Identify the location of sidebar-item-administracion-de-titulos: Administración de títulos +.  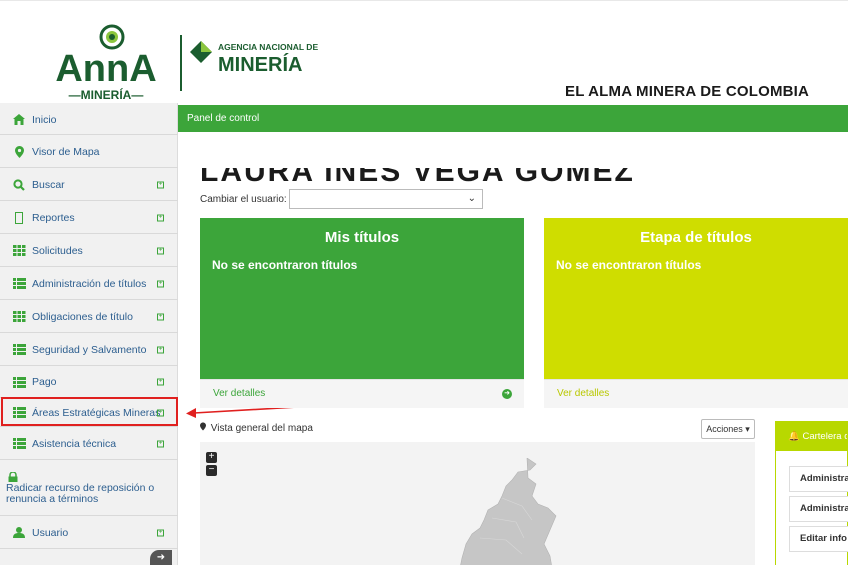
(89, 284).